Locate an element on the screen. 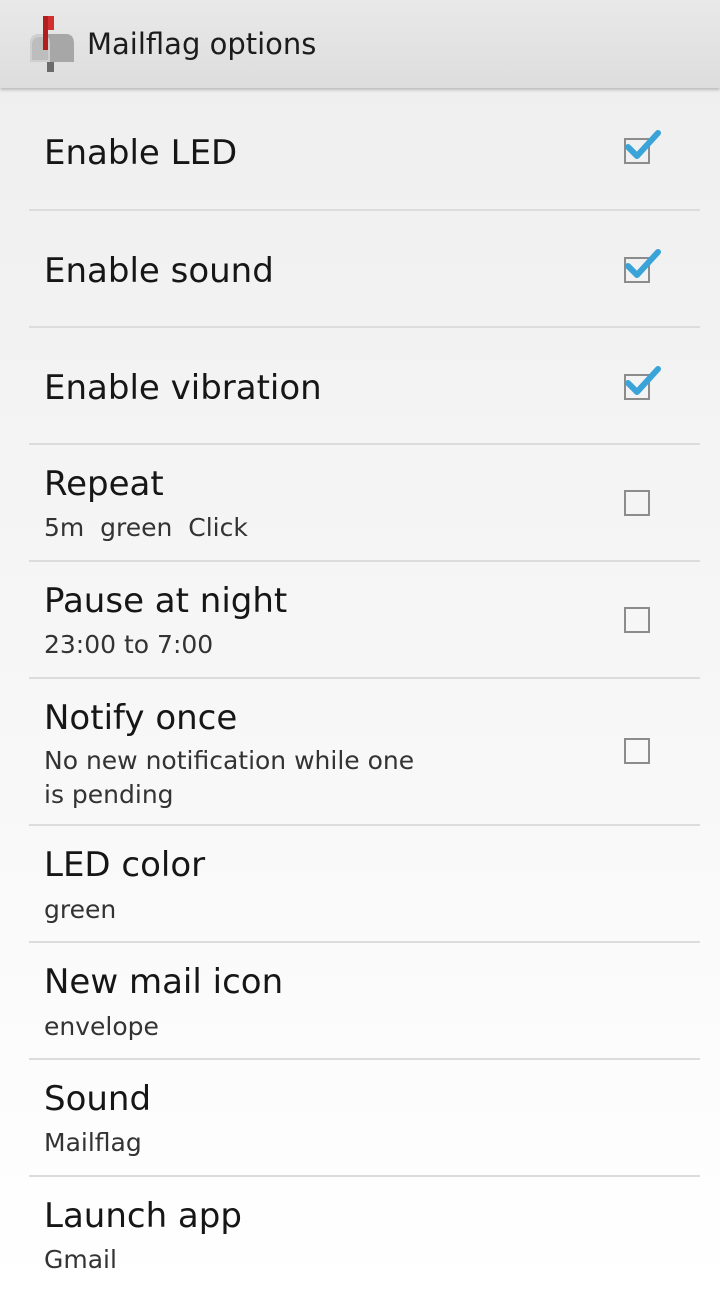  pref-enable-vibration: Enable vibration is located at coordinates (364, 386).